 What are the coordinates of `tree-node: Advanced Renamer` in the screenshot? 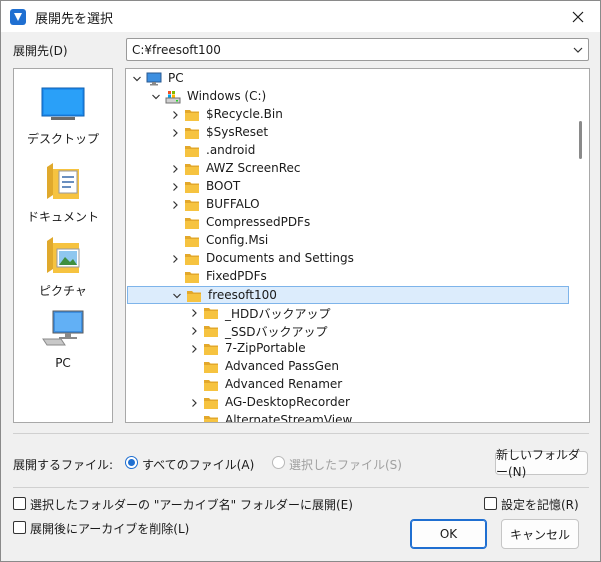 It's located at (346, 385).